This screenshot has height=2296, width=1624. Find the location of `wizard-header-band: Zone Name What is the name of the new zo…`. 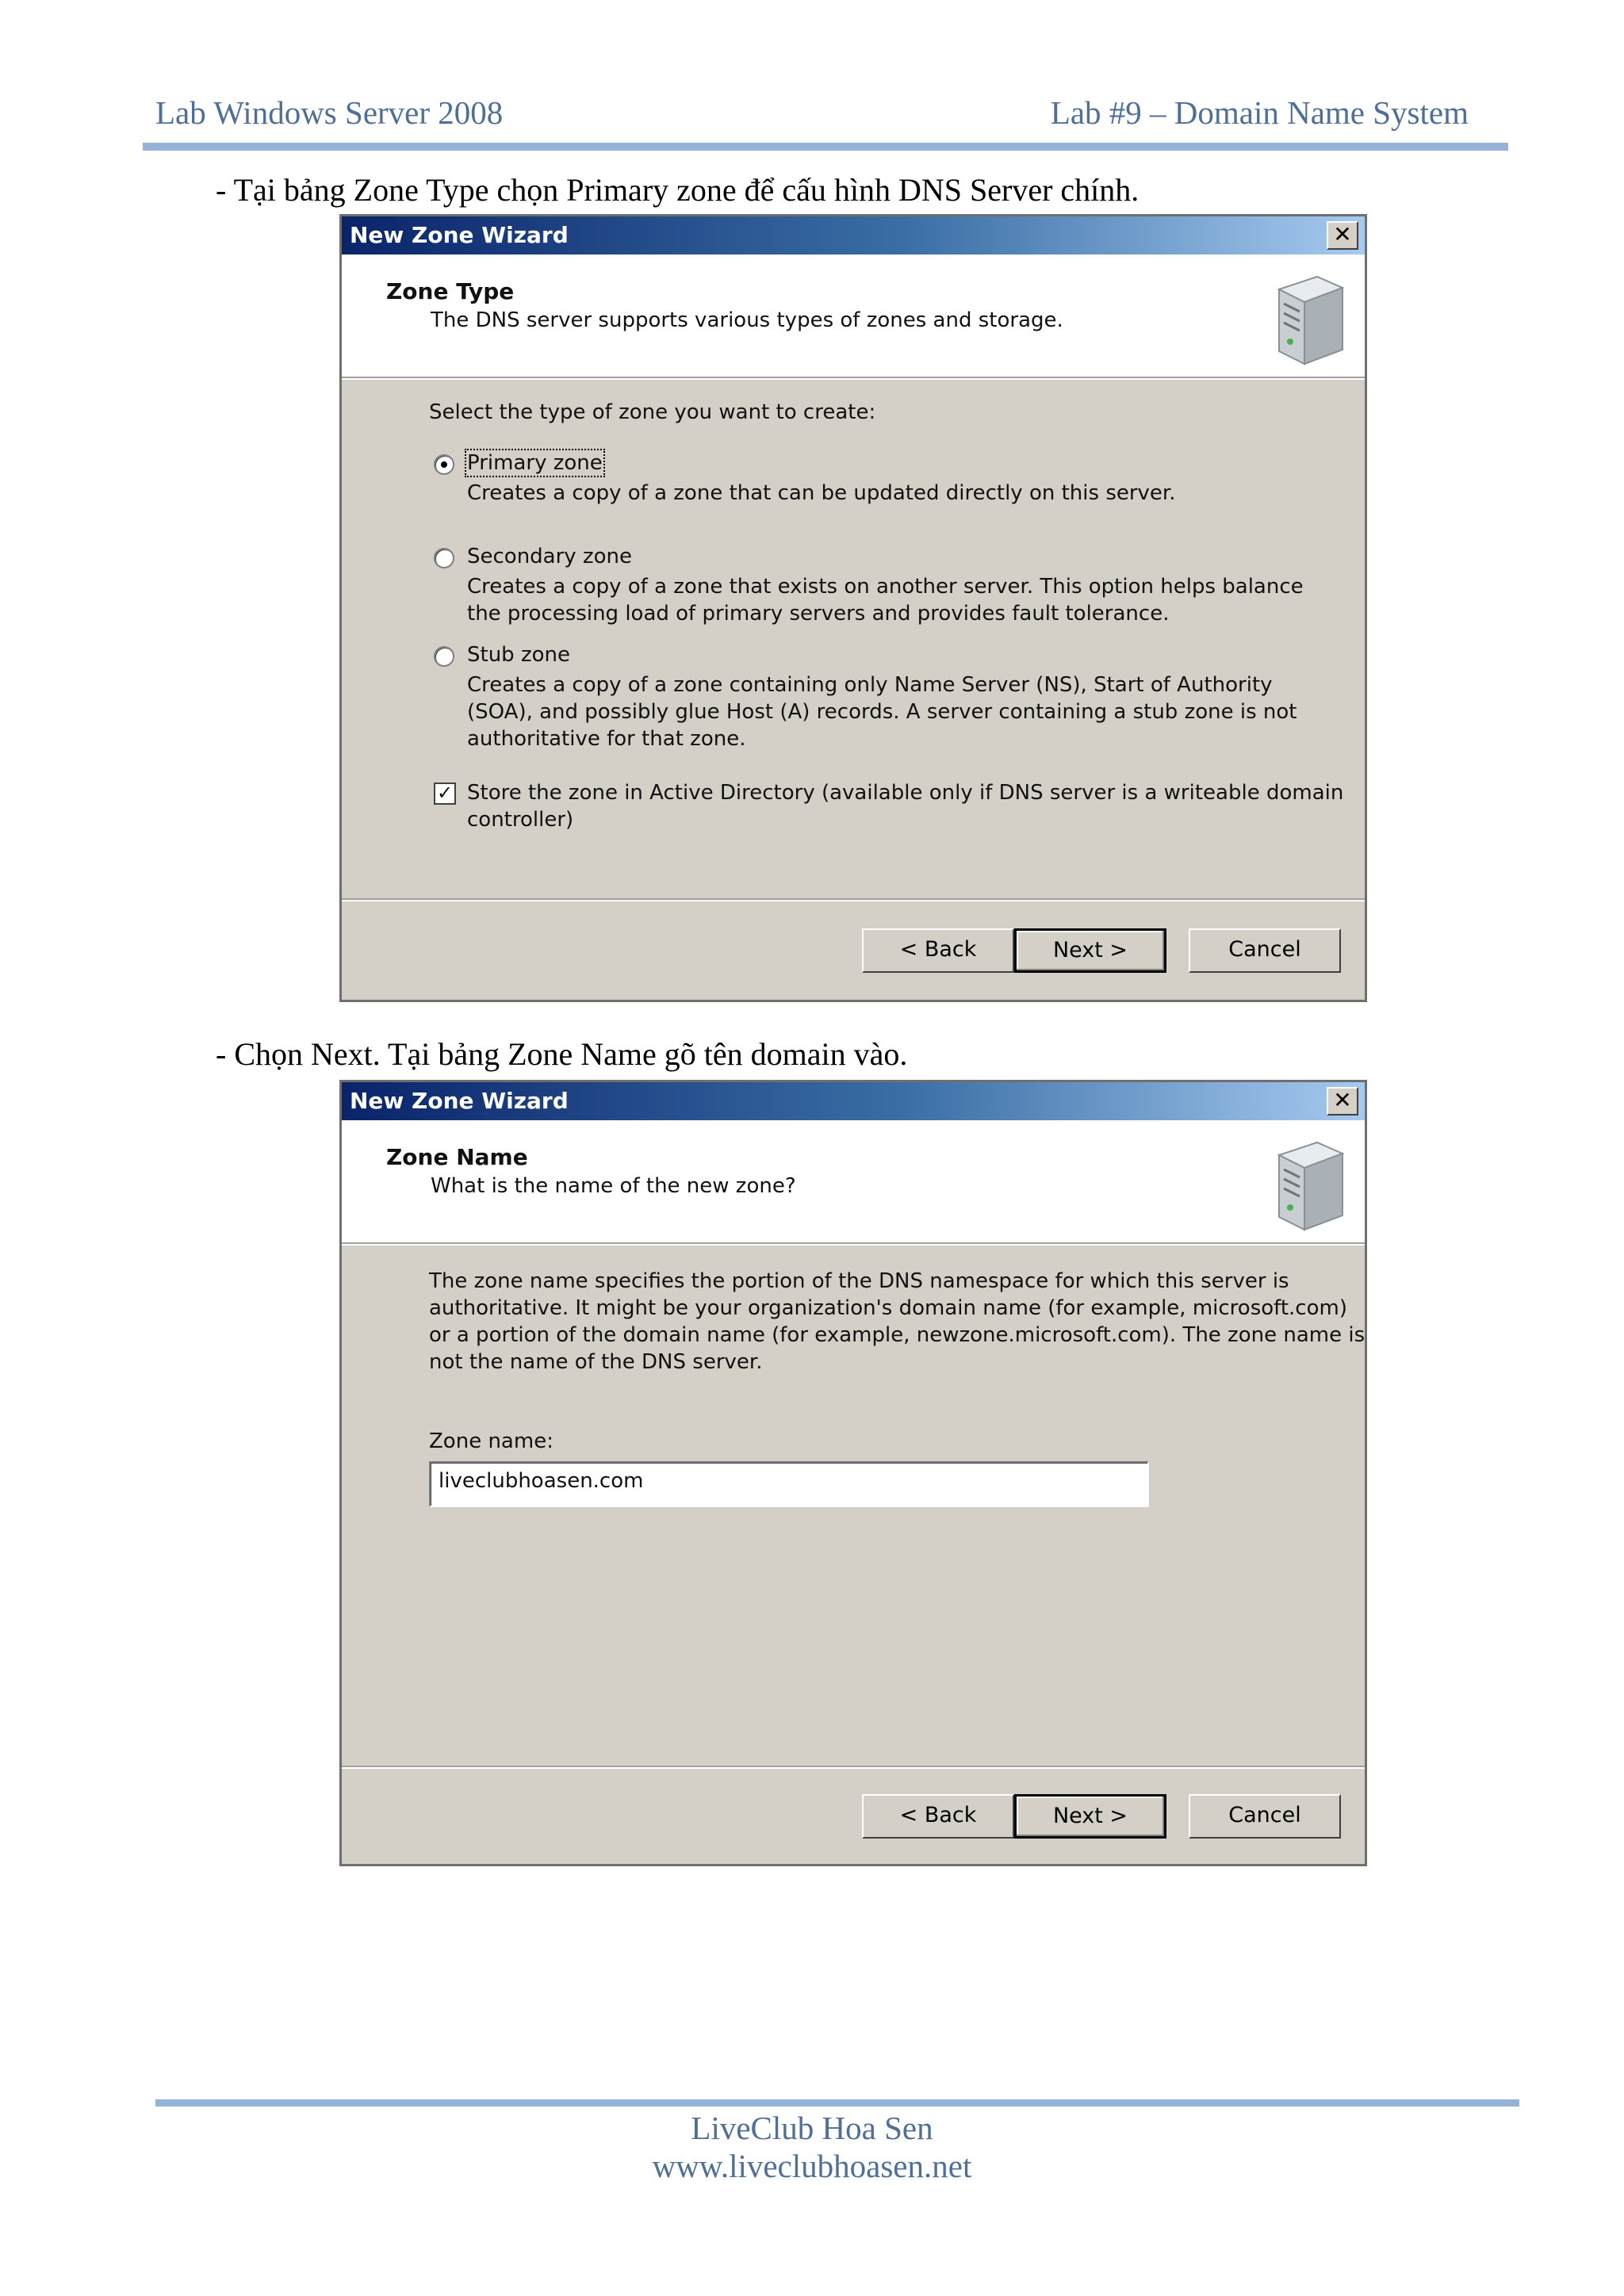

wizard-header-band: Zone Name What is the name of the new zo… is located at coordinates (853, 1183).